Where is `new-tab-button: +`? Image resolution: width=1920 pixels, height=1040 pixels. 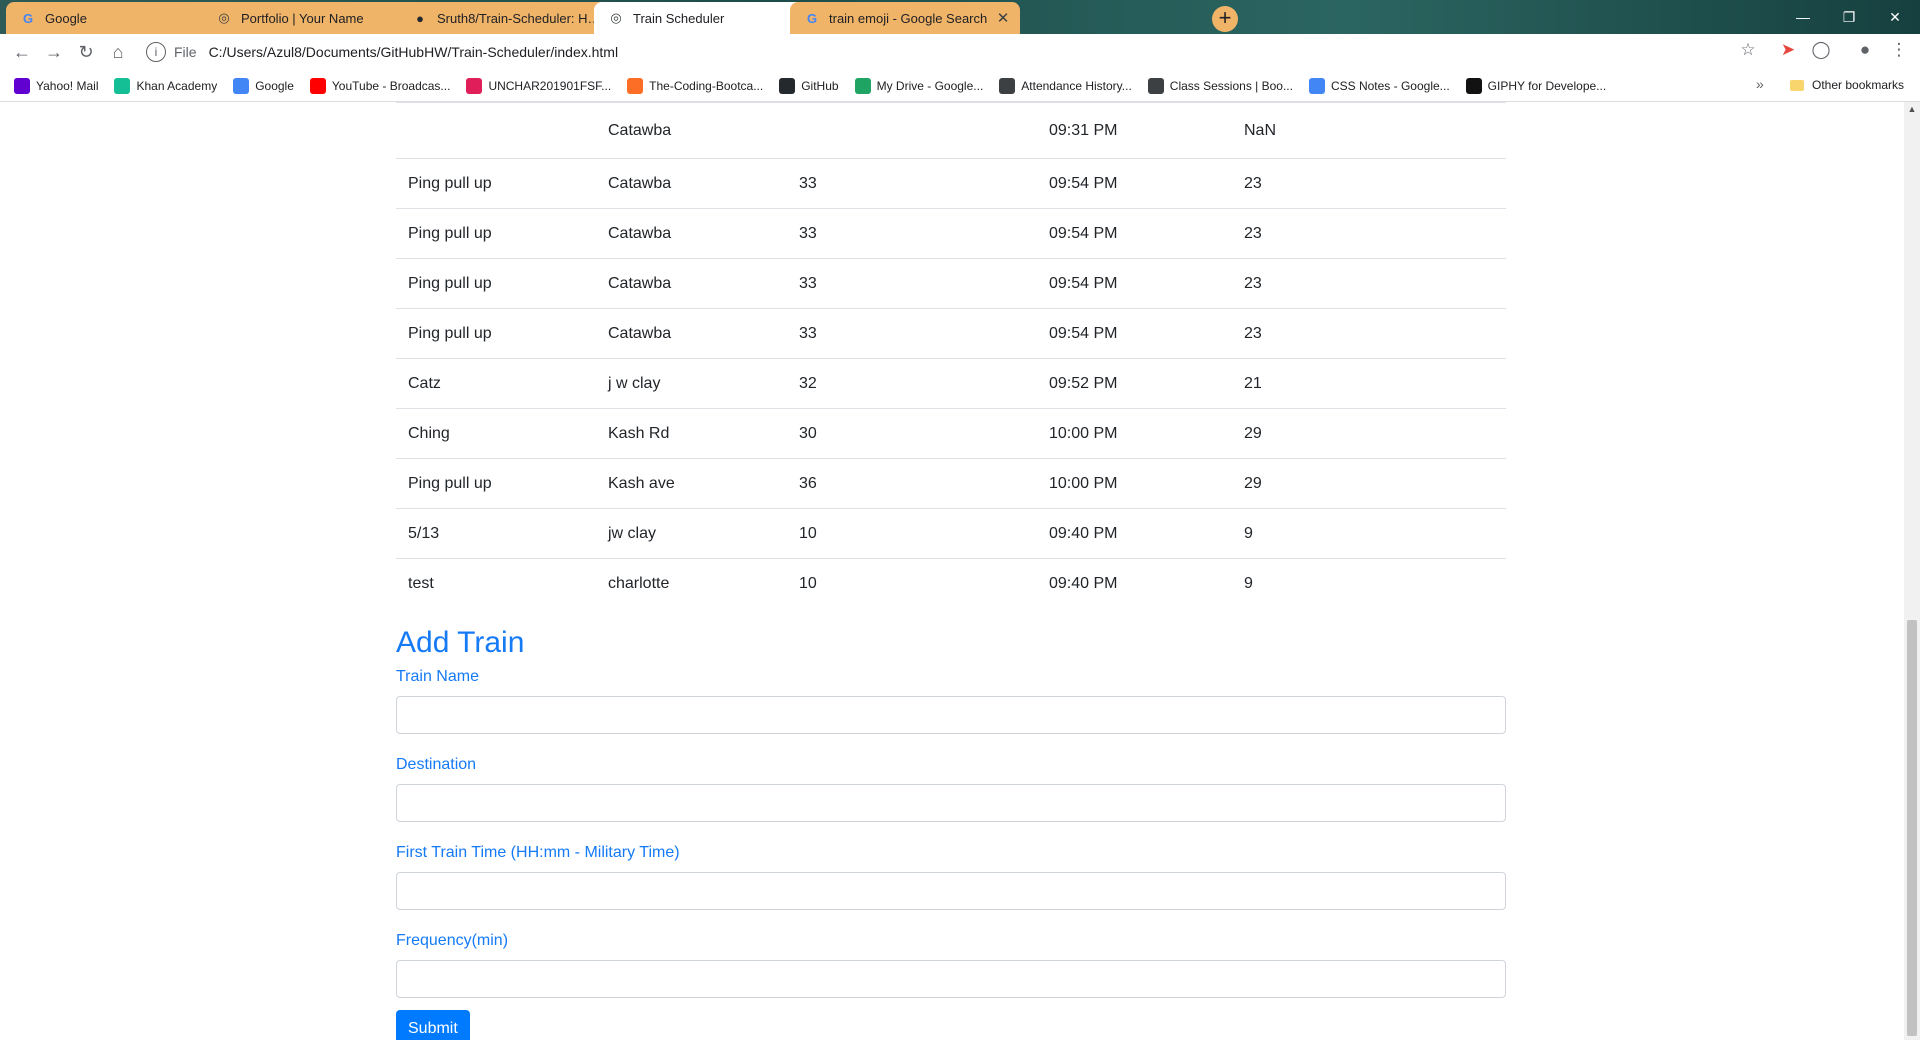
new-tab-button: + is located at coordinates (1225, 19).